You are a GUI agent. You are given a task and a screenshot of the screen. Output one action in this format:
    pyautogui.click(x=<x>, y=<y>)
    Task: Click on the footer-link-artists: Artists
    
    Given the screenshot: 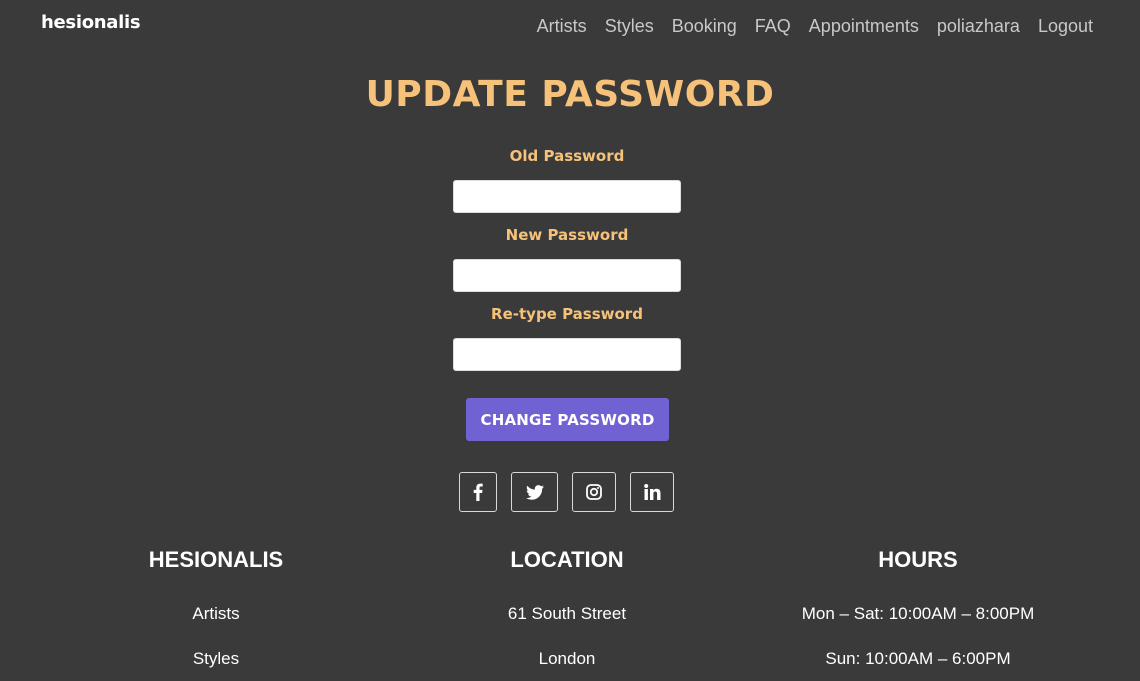 What is the action you would take?
    pyautogui.click(x=216, y=613)
    